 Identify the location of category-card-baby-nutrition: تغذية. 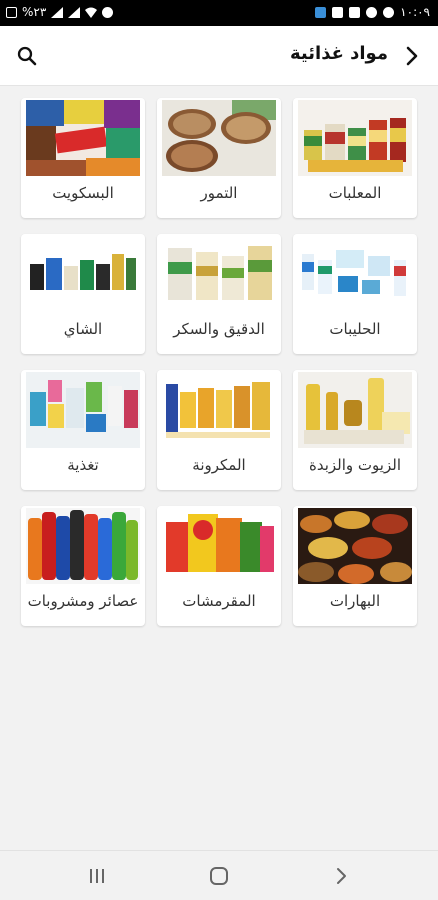
(83, 430).